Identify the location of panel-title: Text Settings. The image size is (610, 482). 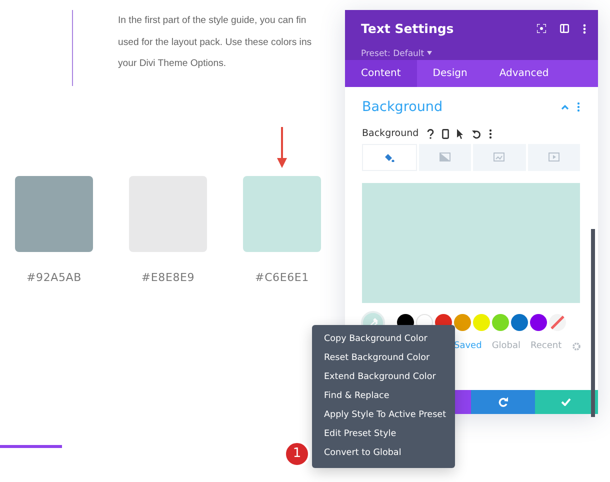
(407, 29).